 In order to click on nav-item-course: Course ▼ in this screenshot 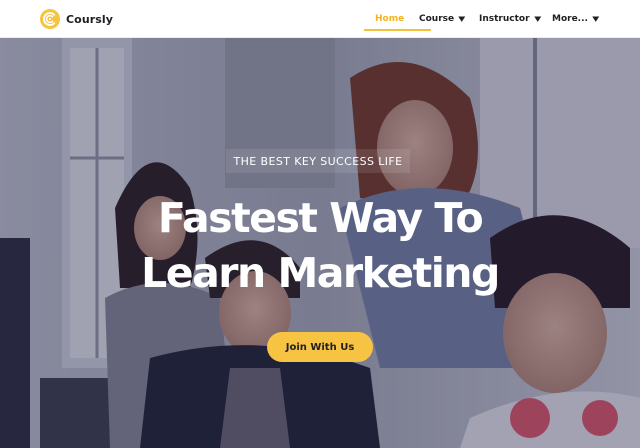, I will do `click(449, 19)`.